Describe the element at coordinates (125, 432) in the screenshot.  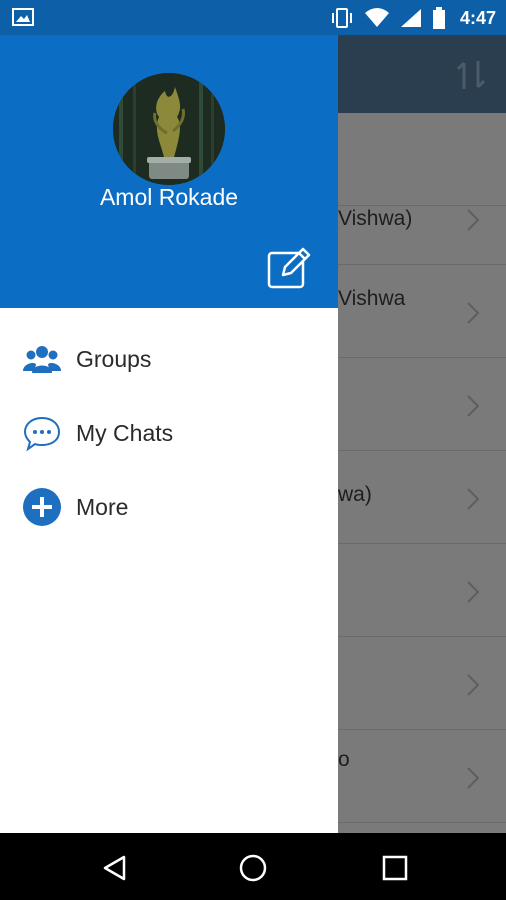
I see `menu-item-label: My Chats` at that location.